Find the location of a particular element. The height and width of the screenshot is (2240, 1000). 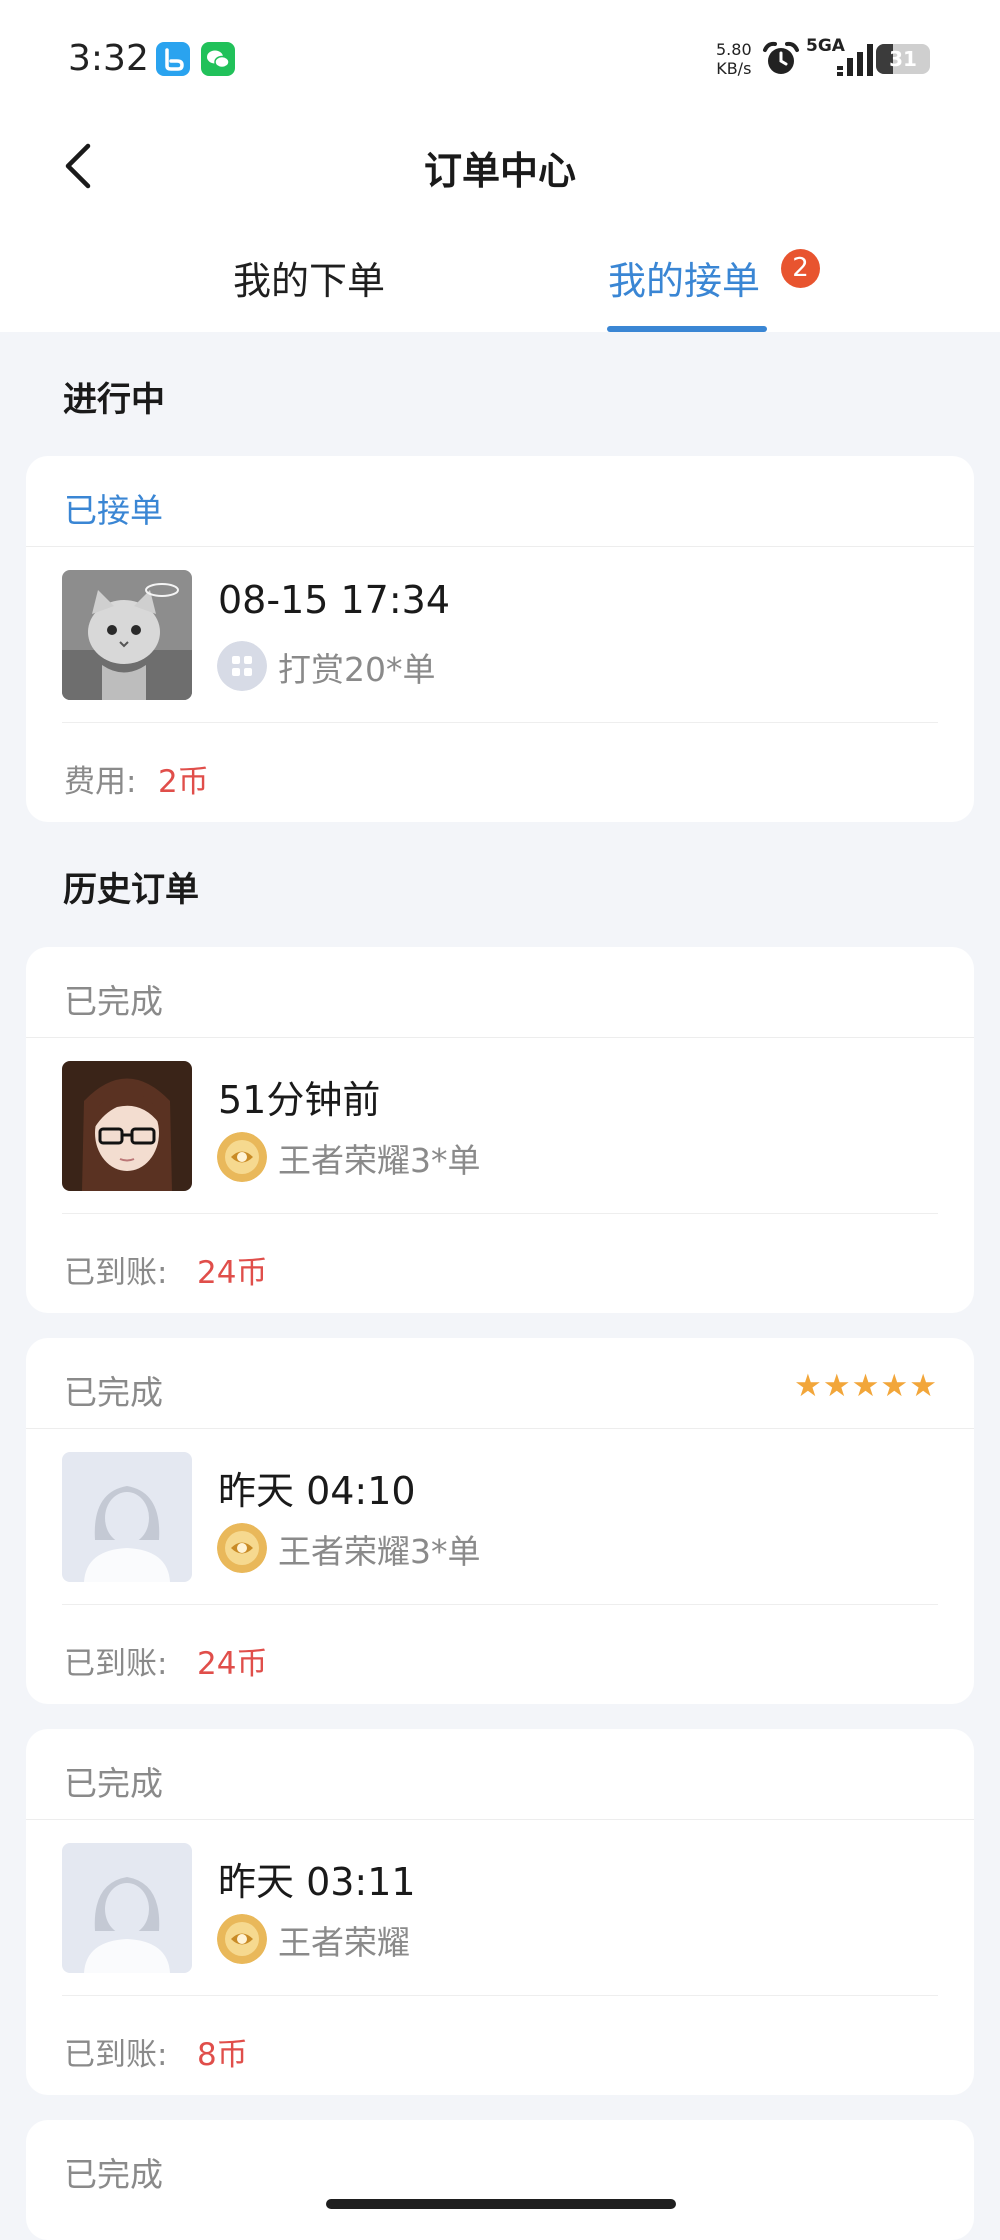

order-card: 已完成 is located at coordinates (500, 2180).